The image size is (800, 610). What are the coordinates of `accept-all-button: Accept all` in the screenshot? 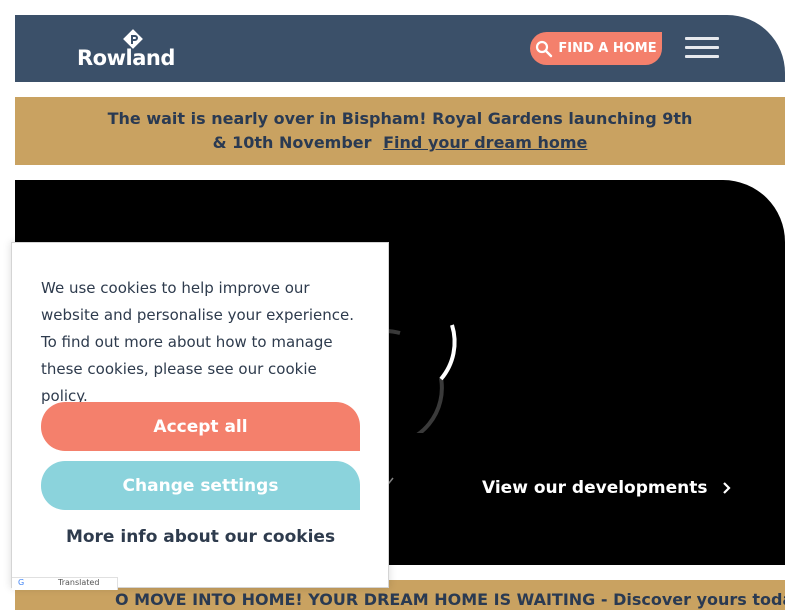 It's located at (200, 426).